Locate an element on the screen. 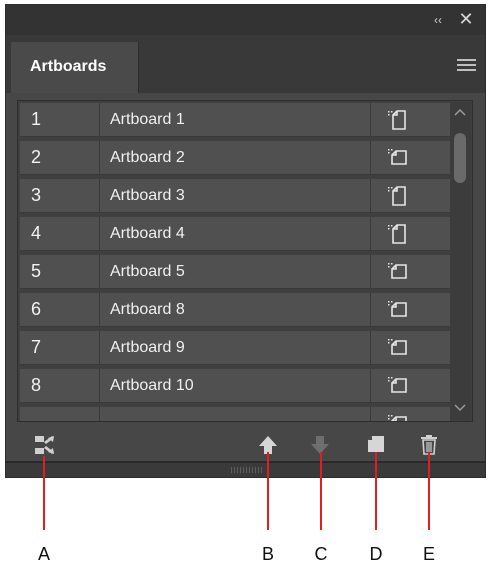  tab-label: Artboards is located at coordinates (68, 66).